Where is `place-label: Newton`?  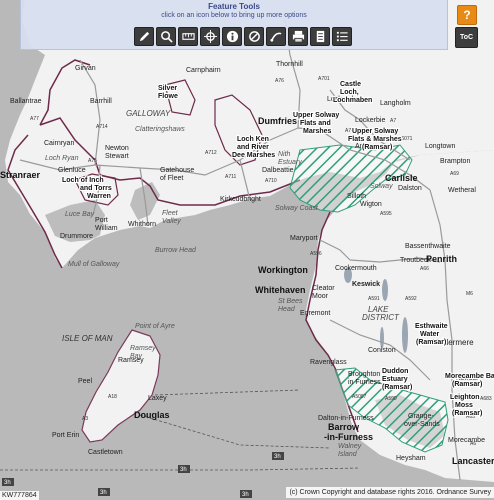
place-label: Newton is located at coordinates (117, 148).